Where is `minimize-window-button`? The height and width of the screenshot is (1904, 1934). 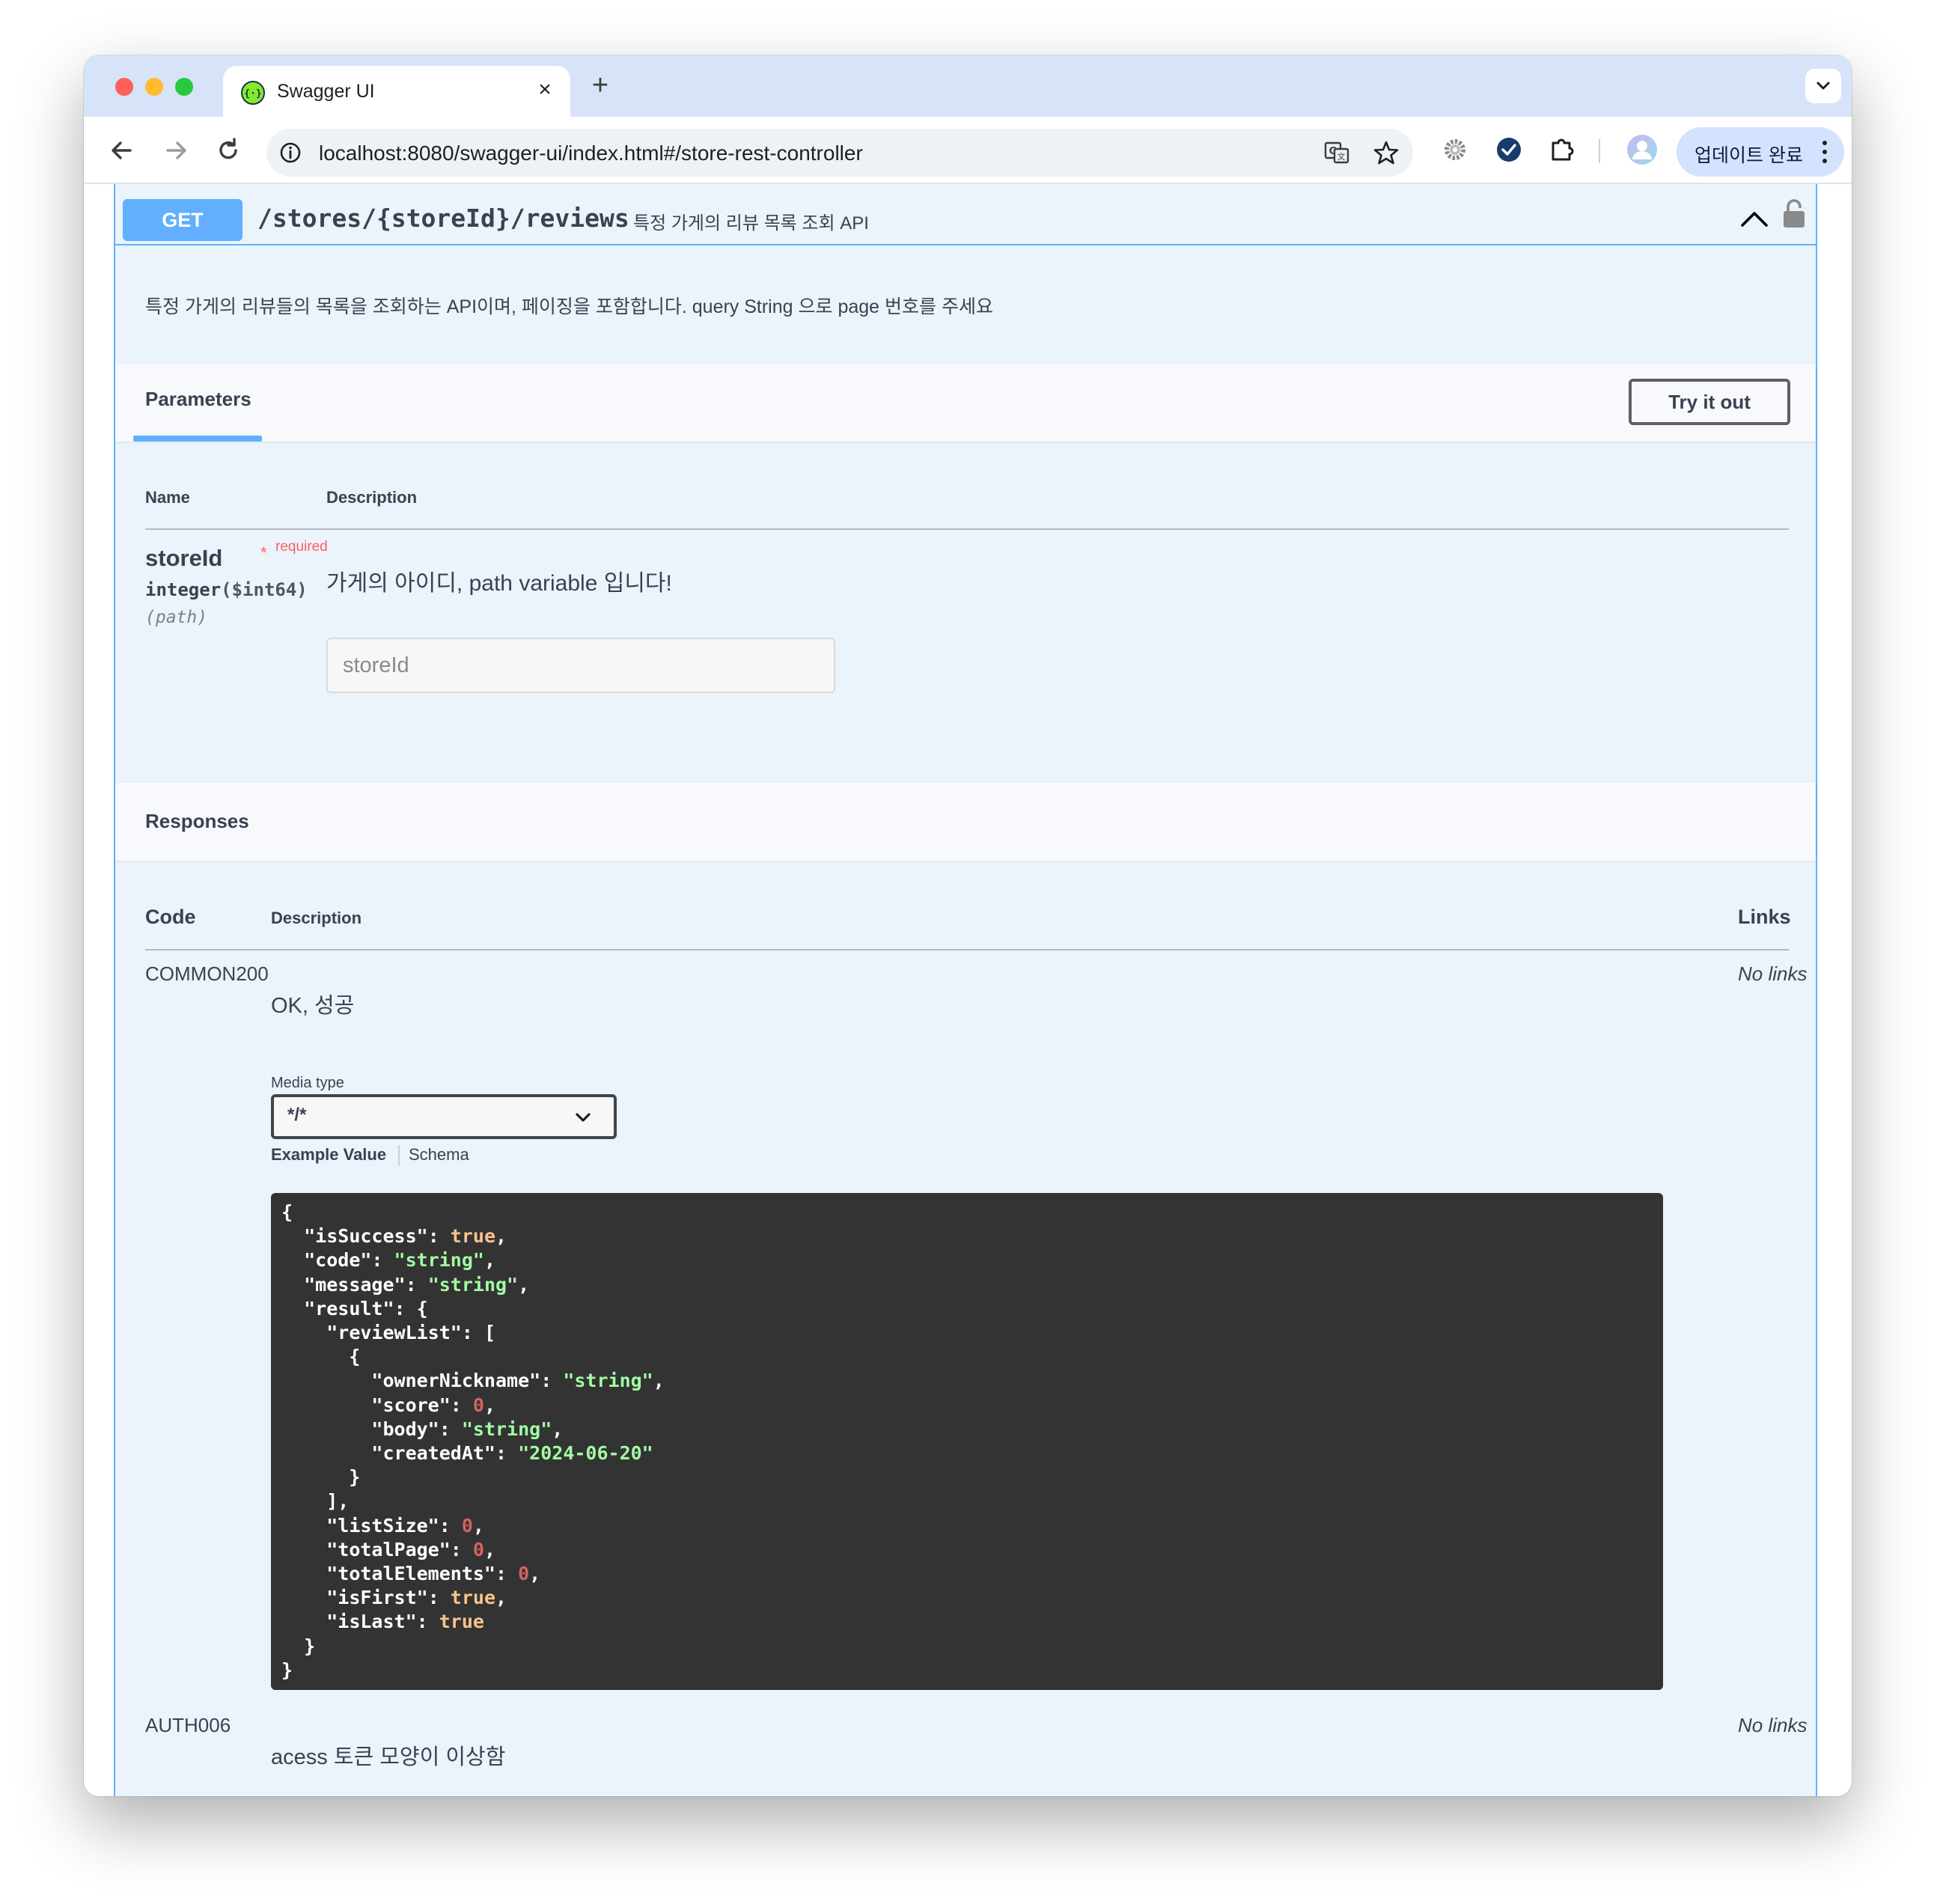 minimize-window-button is located at coordinates (154, 87).